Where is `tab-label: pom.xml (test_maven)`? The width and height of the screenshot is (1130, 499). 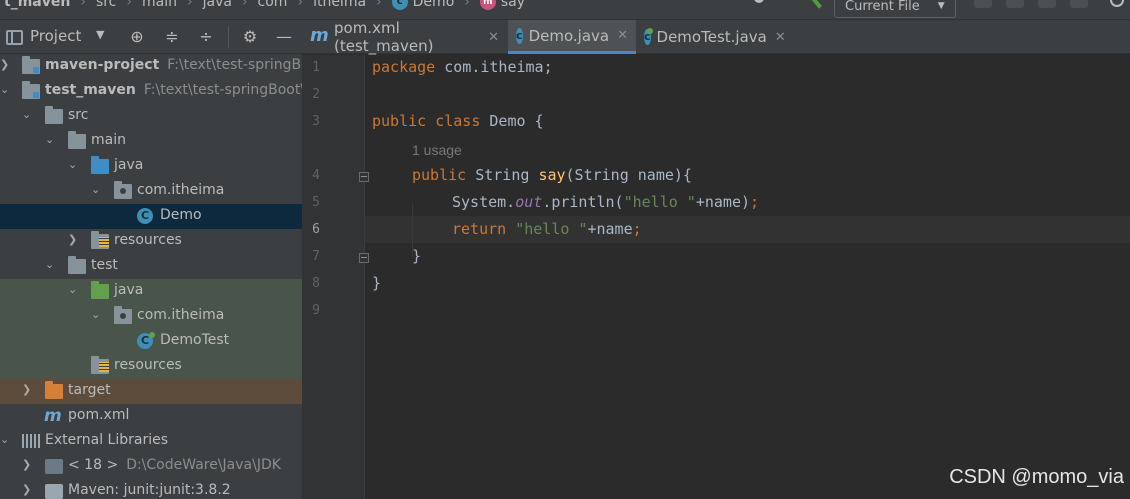
tab-label: pom.xml (test_maven) is located at coordinates (384, 37).